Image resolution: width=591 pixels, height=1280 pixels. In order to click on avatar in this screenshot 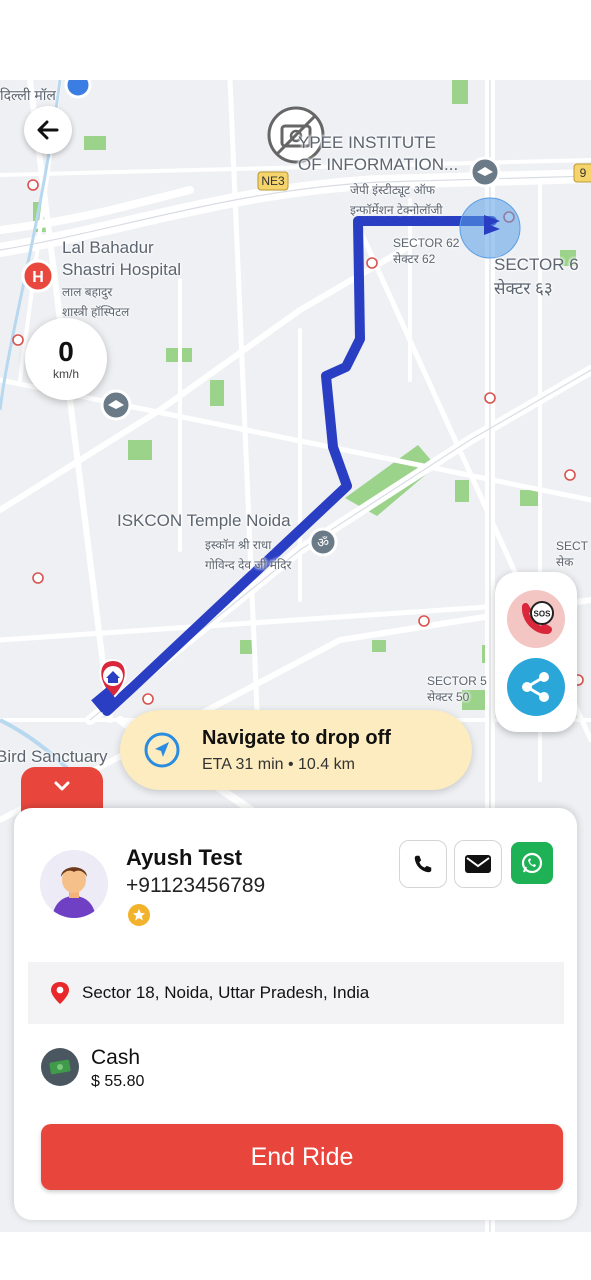, I will do `click(74, 884)`.